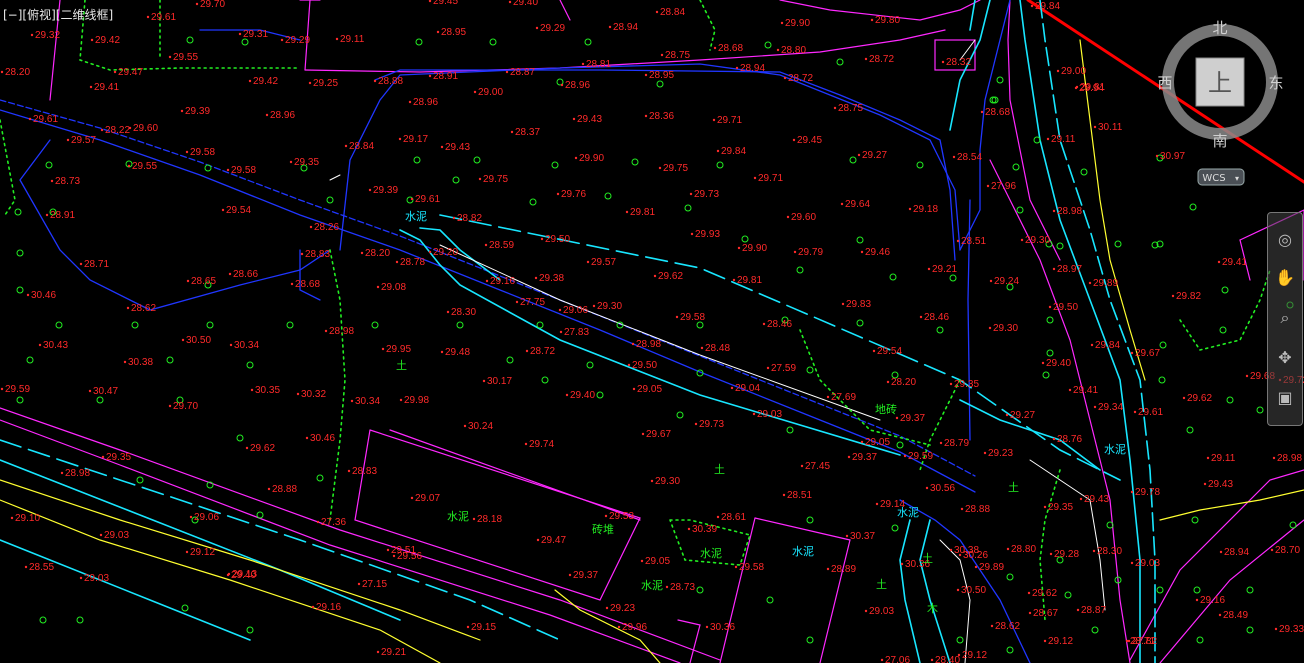 This screenshot has height=663, width=1304. I want to click on elevation-label: 28.62, so click(1007, 626).